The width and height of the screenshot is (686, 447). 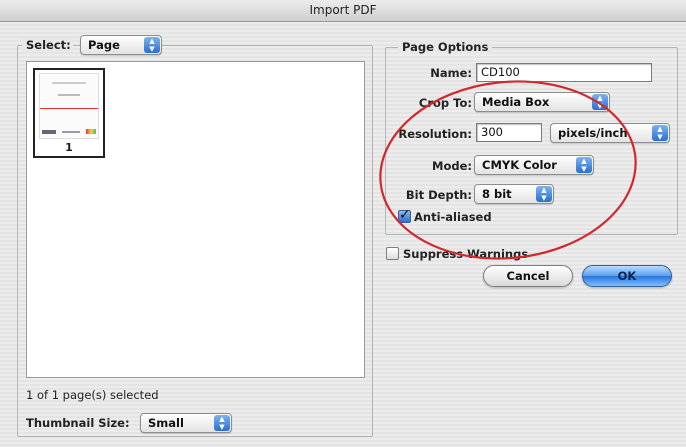 I want to click on anti-aliased-label: Anti-aliased, so click(x=453, y=217).